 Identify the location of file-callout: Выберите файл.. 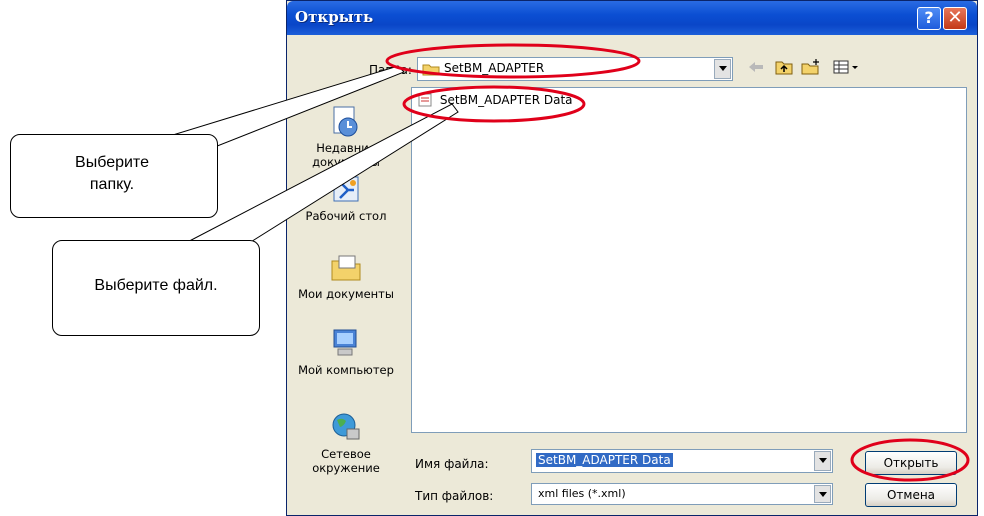
(156, 288).